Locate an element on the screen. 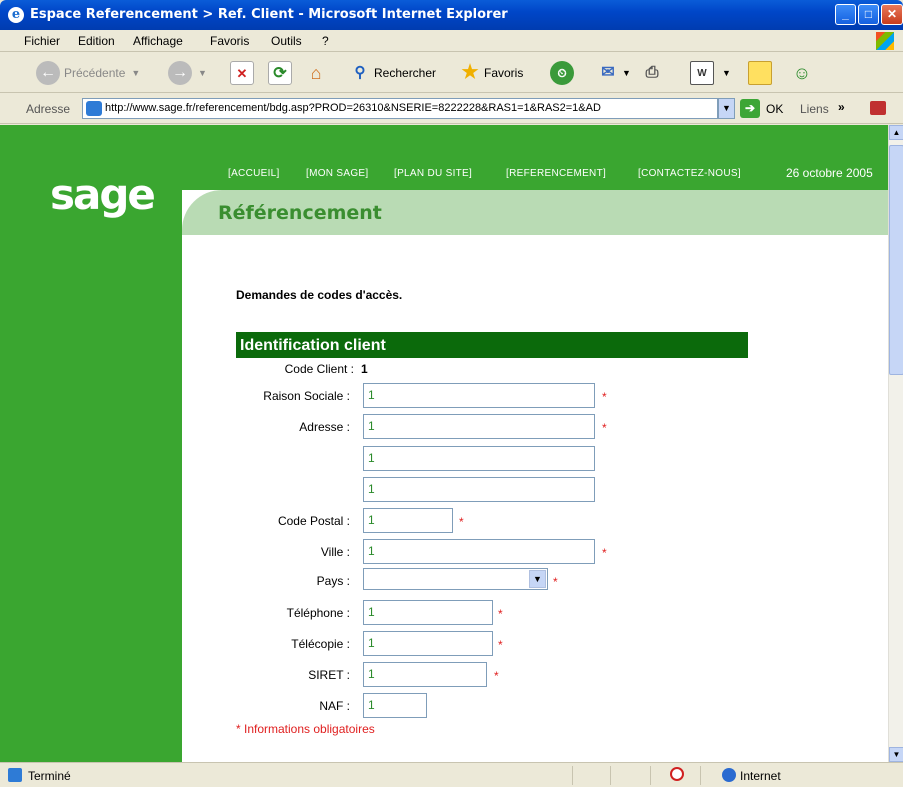  print-icon: ⎙ is located at coordinates (652, 72).